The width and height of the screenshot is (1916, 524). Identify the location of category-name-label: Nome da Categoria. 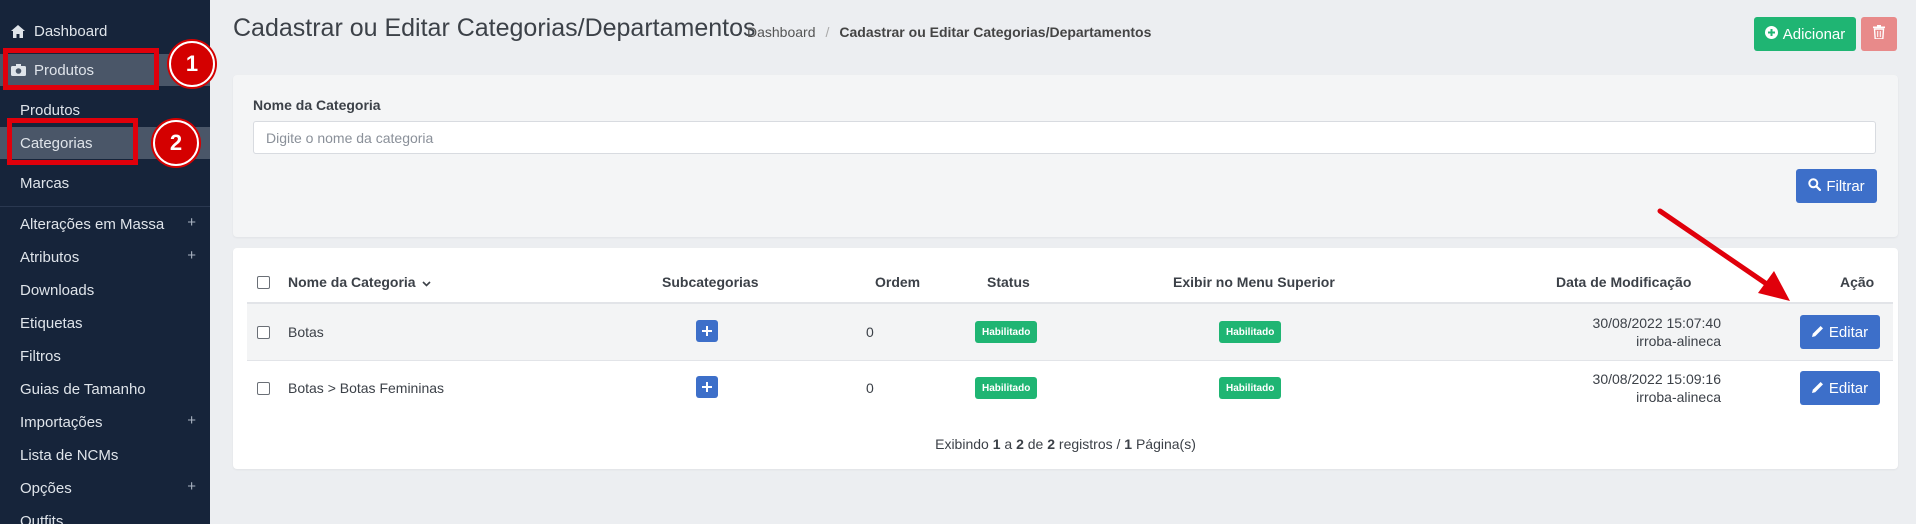
(317, 105).